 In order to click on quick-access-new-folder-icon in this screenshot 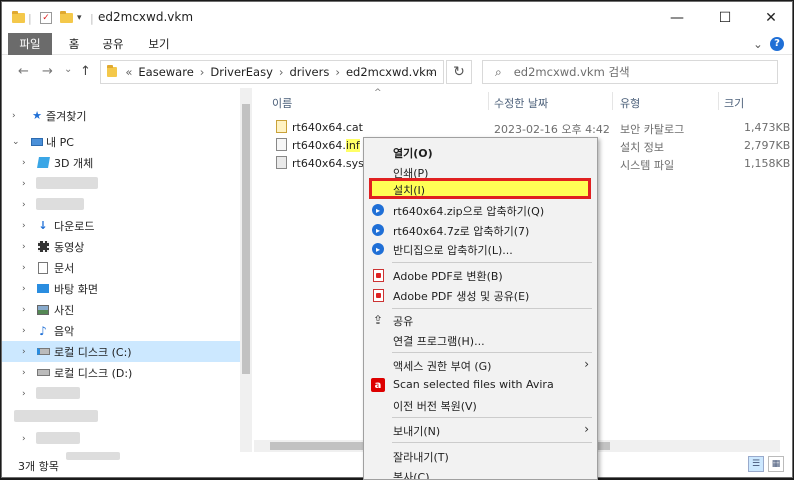, I will do `click(66, 18)`.